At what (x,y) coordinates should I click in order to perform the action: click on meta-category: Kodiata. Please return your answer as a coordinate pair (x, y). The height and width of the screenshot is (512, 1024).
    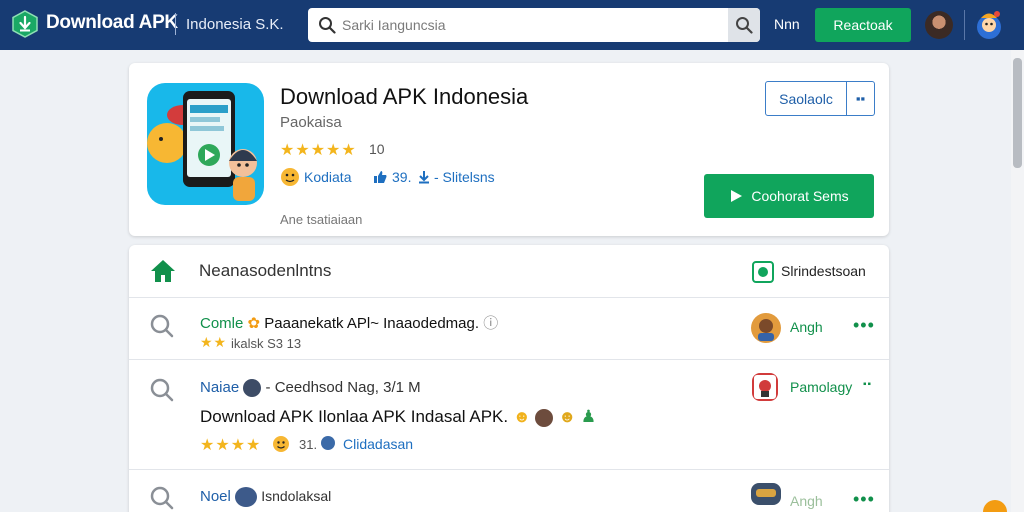
    Looking at the image, I should click on (327, 177).